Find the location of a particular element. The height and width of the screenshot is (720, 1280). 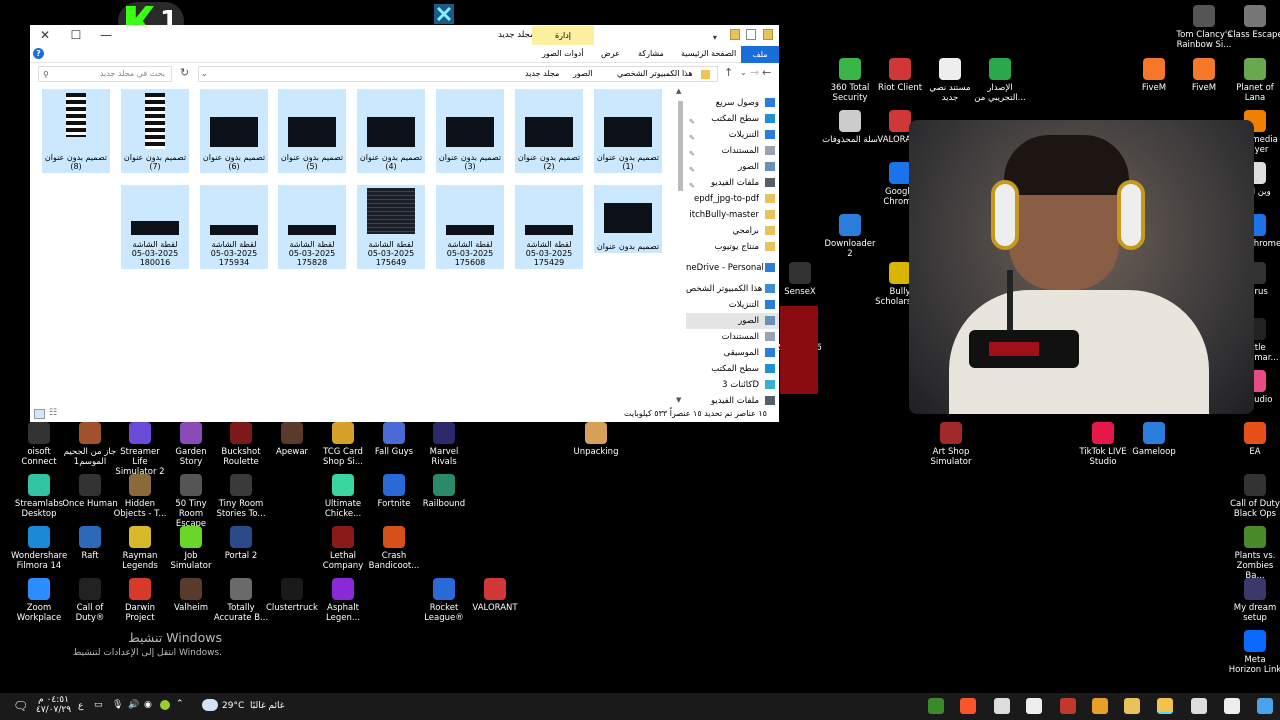

nav-item: neDrive - Personal is located at coordinates (732, 268).